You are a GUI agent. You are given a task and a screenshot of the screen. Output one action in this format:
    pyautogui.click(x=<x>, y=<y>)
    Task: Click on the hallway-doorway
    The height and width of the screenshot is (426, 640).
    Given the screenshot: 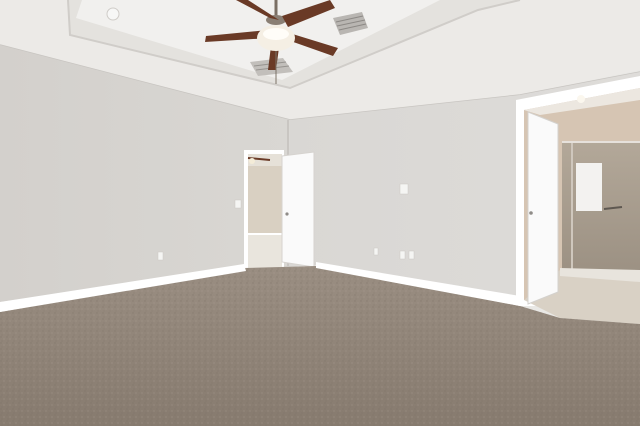 What is the action you would take?
    pyautogui.click(x=264, y=209)
    